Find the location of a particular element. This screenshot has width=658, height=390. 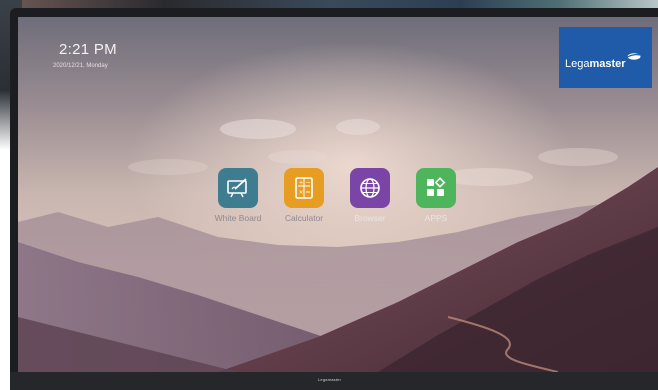

calculator-icon: + − × = is located at coordinates (304, 188).